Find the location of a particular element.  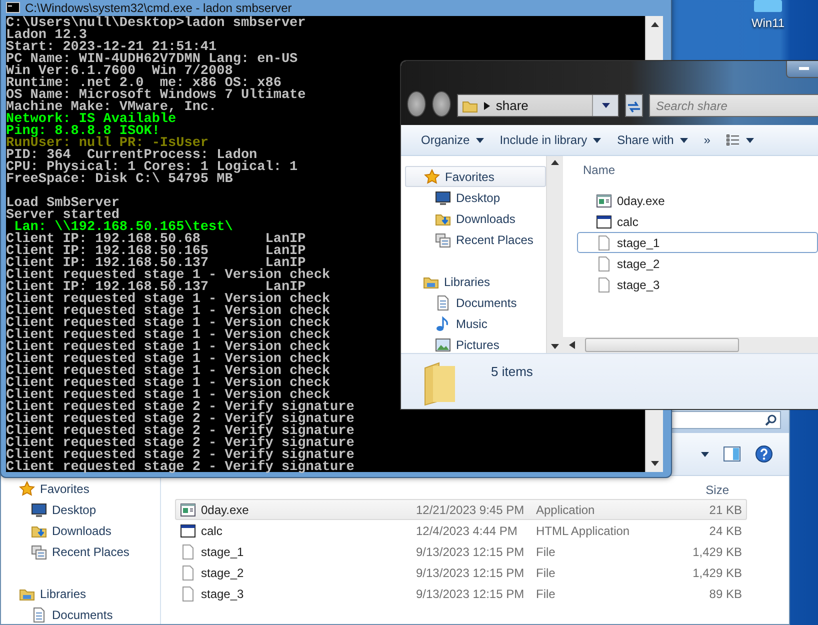

toolbar-button: Share with is located at coordinates (652, 140).